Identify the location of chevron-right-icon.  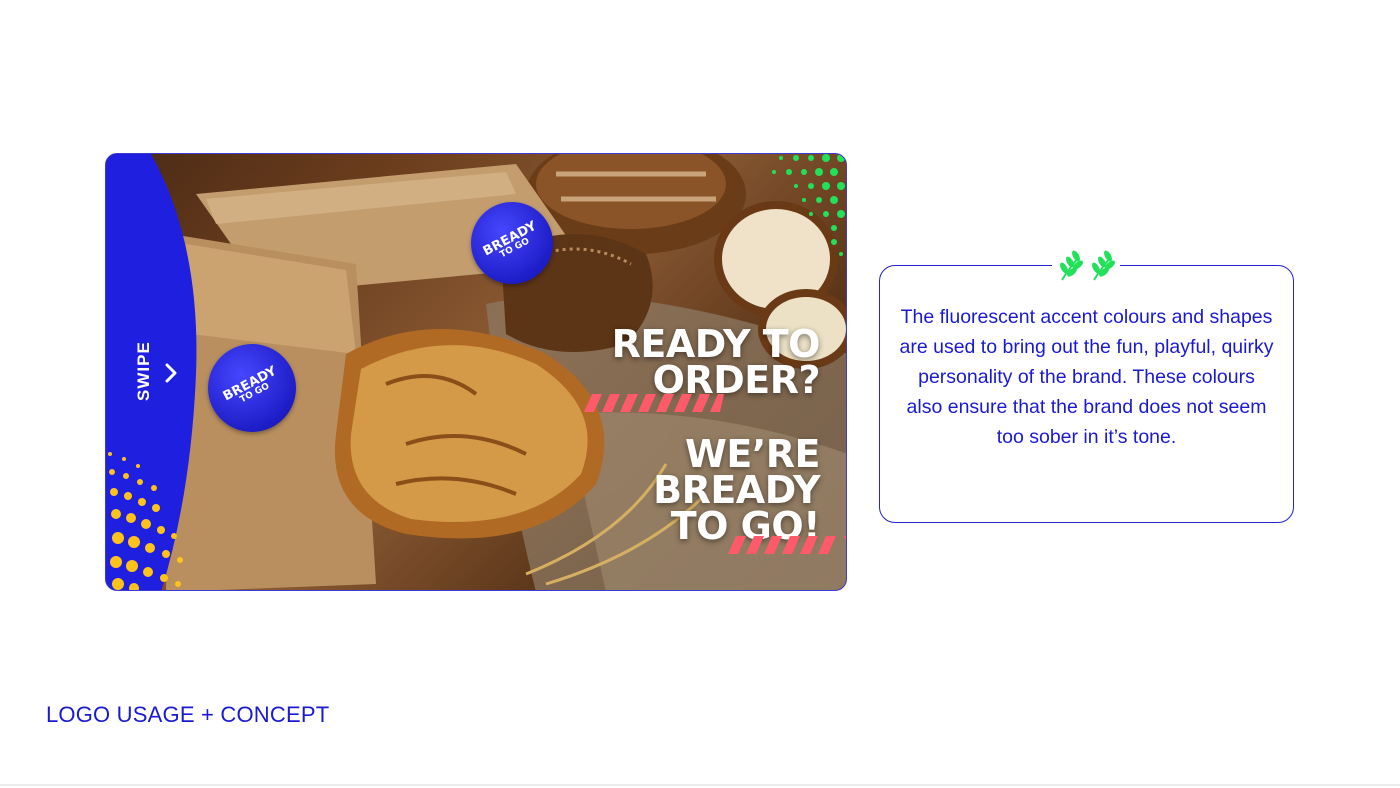
(171, 373).